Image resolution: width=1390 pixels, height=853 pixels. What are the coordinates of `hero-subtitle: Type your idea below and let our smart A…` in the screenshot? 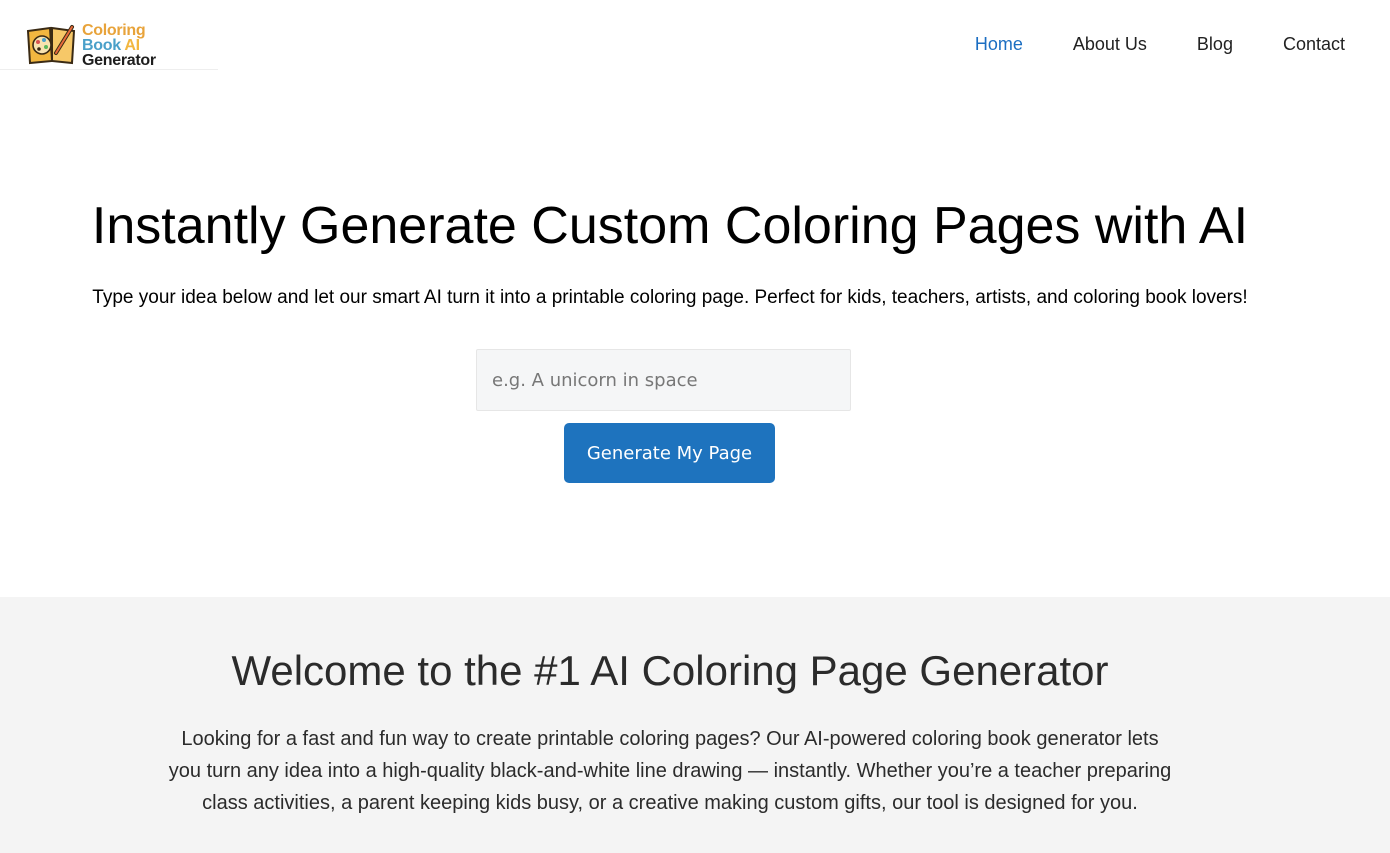 It's located at (670, 297).